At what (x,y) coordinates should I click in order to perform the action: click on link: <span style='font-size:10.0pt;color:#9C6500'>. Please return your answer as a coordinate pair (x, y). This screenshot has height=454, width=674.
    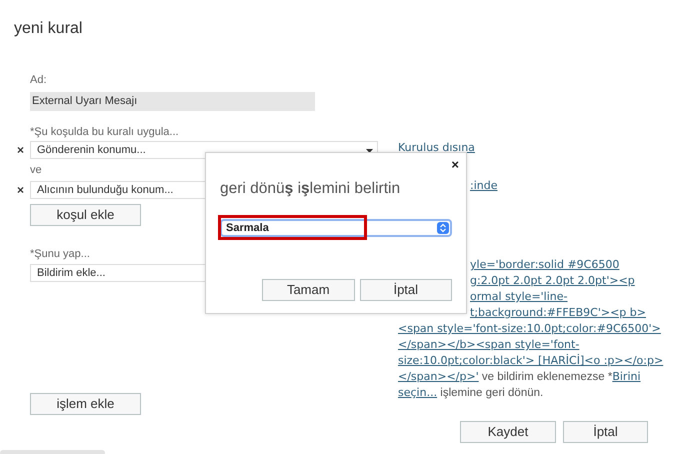
    Looking at the image, I should click on (529, 328).